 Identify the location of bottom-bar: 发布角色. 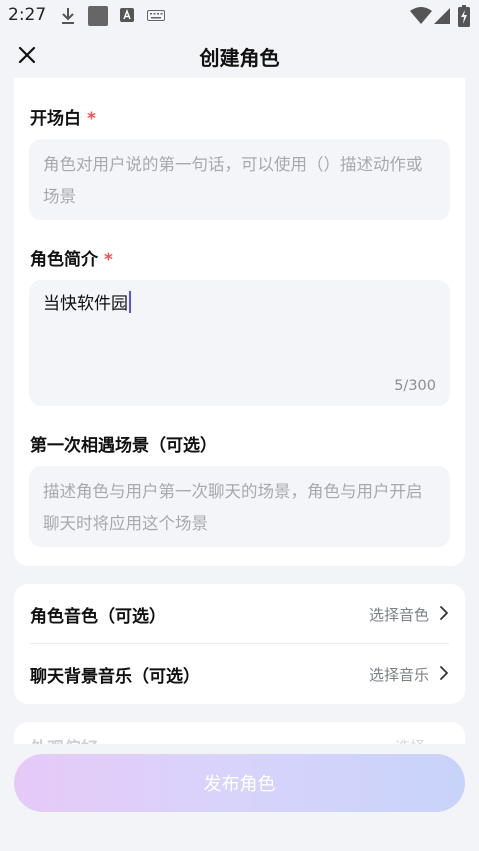
(239, 797).